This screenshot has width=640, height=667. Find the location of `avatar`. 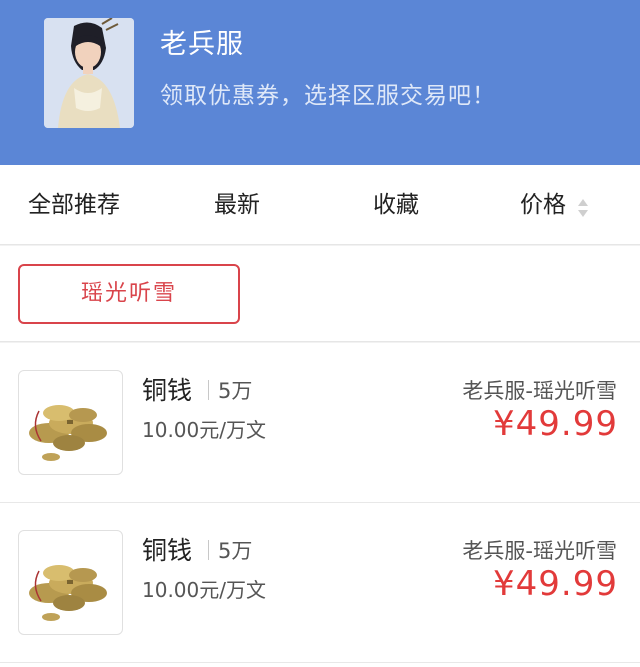

avatar is located at coordinates (89, 73).